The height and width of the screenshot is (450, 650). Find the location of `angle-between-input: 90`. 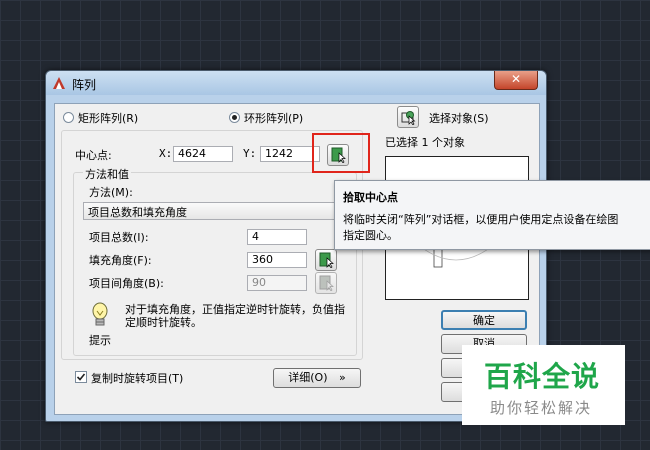

angle-between-input: 90 is located at coordinates (277, 283).